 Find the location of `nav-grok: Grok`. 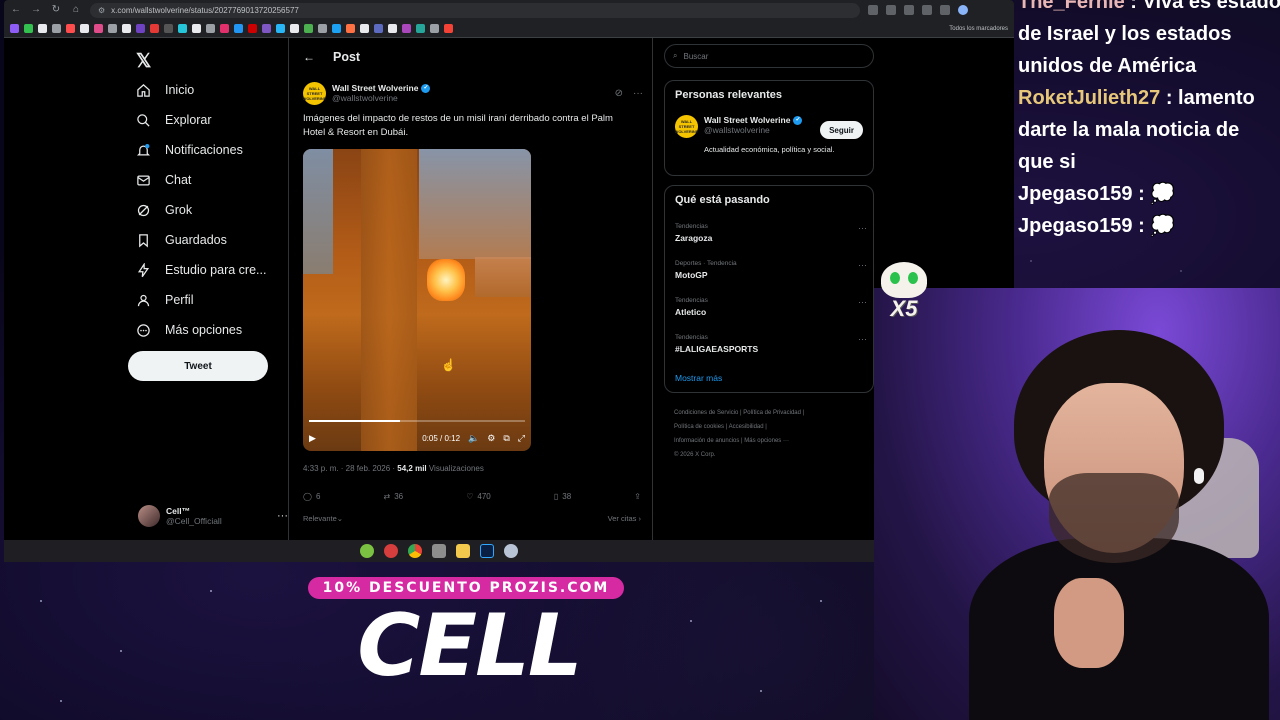

nav-grok: Grok is located at coordinates (164, 210).